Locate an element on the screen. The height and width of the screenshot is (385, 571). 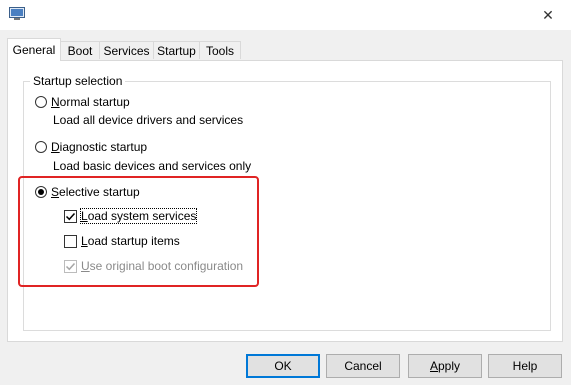
tab-startup-label: Startup is located at coordinates (176, 50).